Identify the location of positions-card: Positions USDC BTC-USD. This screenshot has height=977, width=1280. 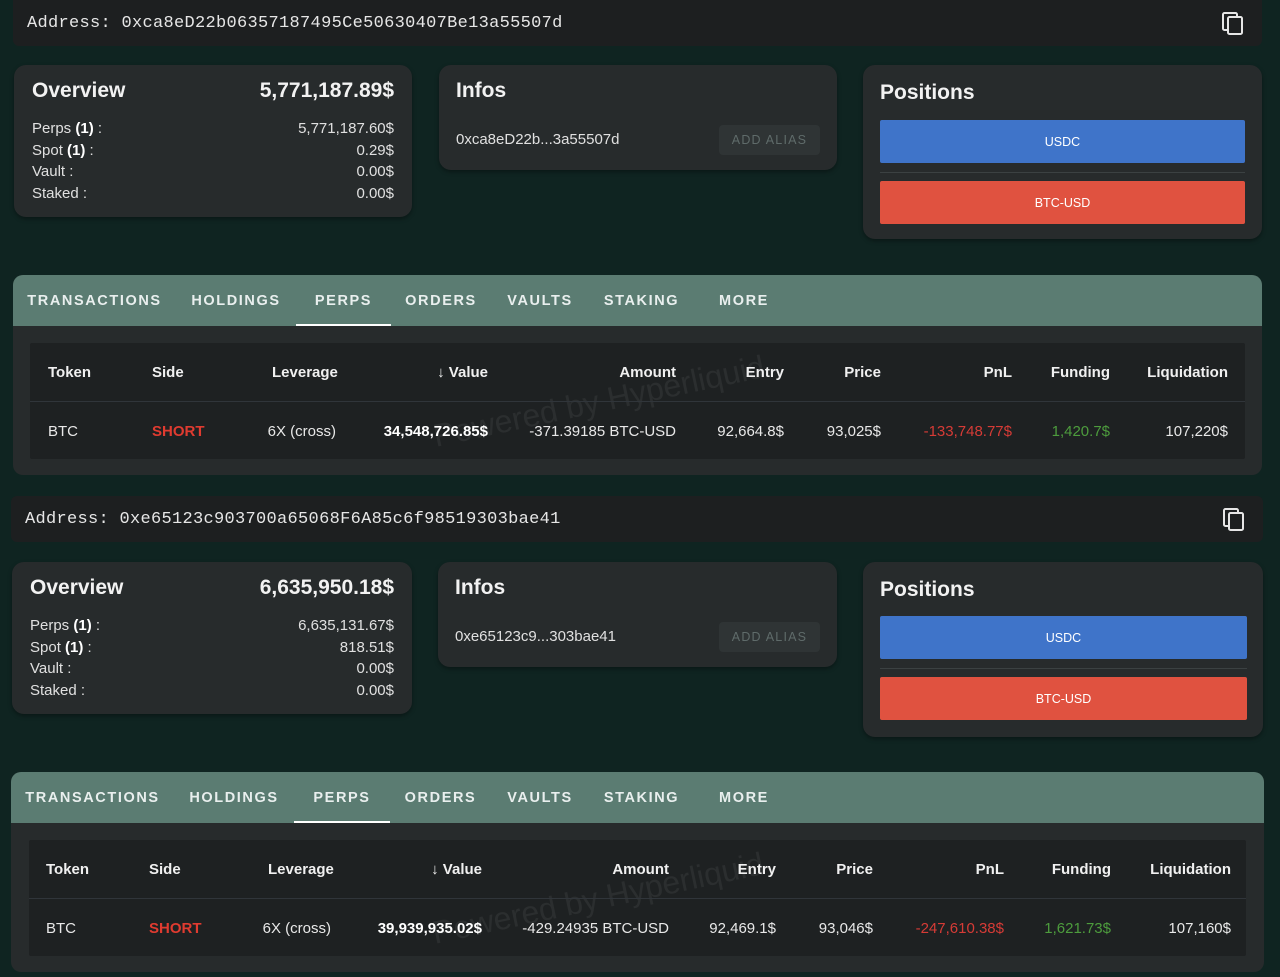
(1062, 152).